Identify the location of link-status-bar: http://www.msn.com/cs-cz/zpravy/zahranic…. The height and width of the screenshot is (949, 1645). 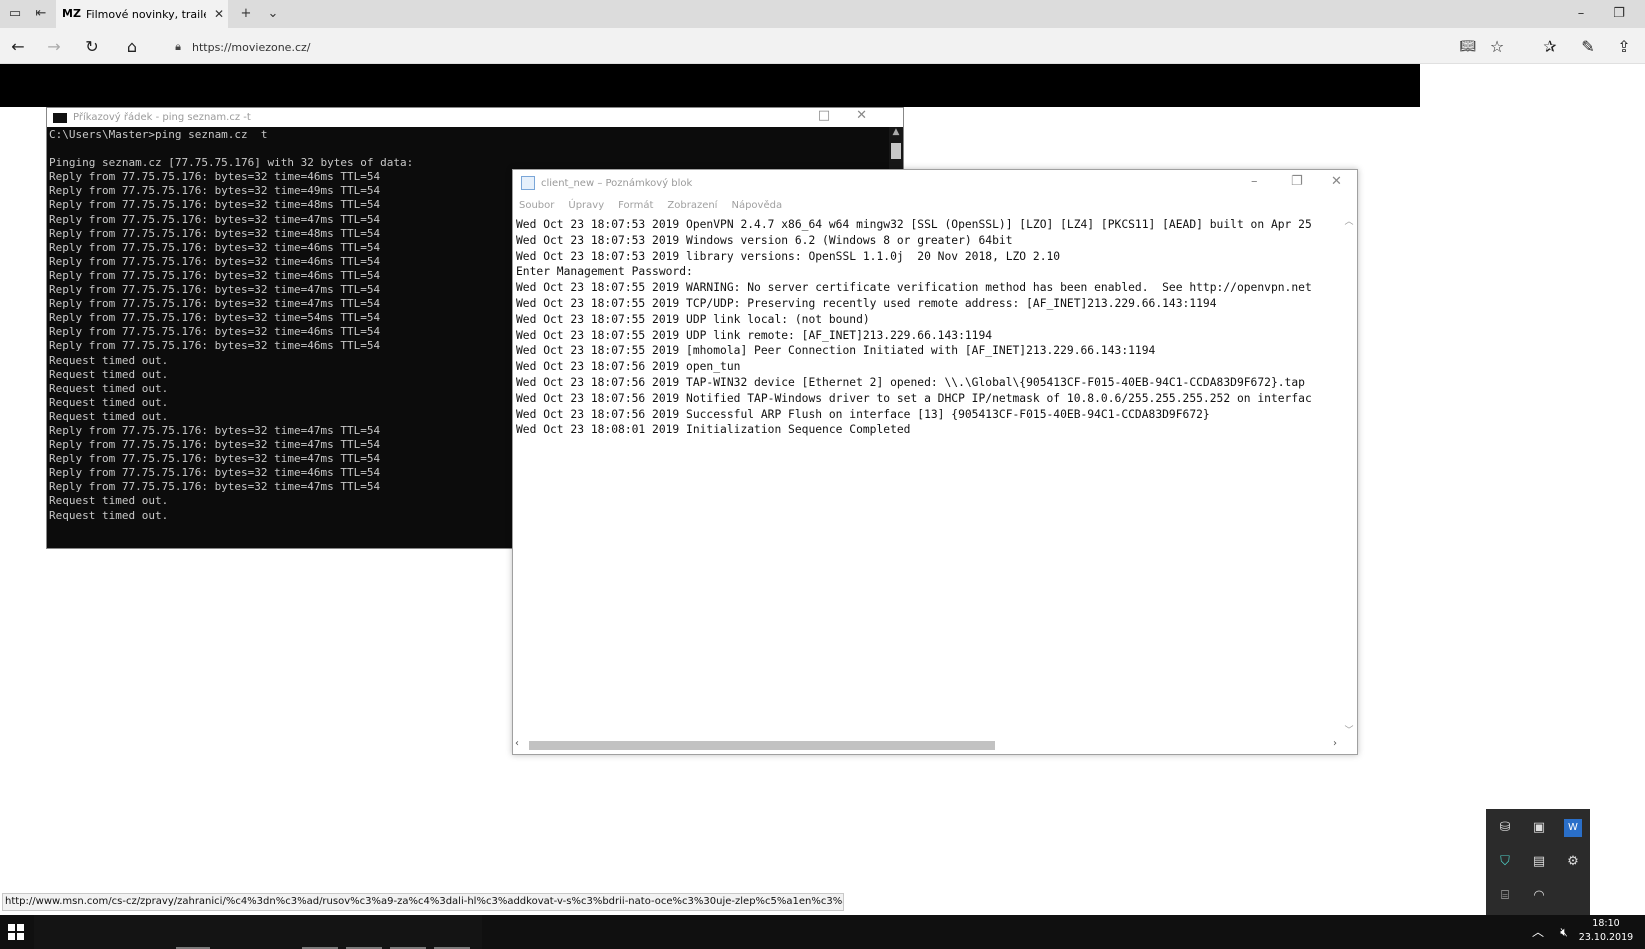
(423, 902).